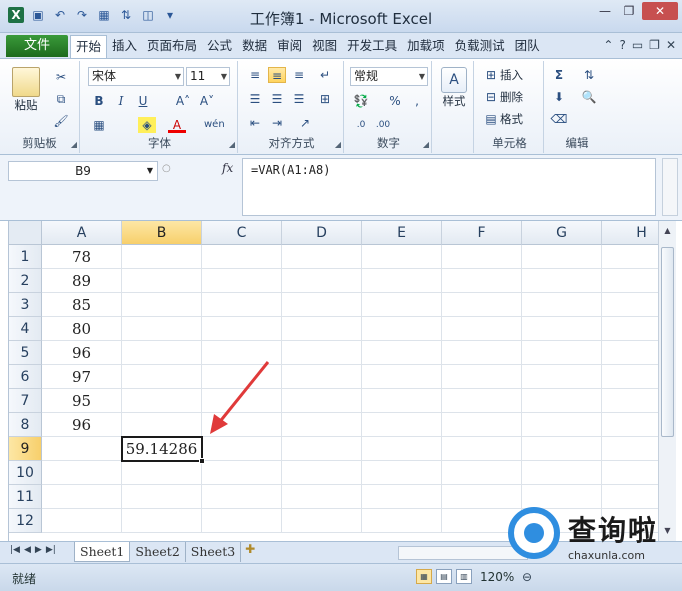 The width and height of the screenshot is (682, 591). Describe the element at coordinates (402, 521) in the screenshot. I see `cell-e12` at that location.